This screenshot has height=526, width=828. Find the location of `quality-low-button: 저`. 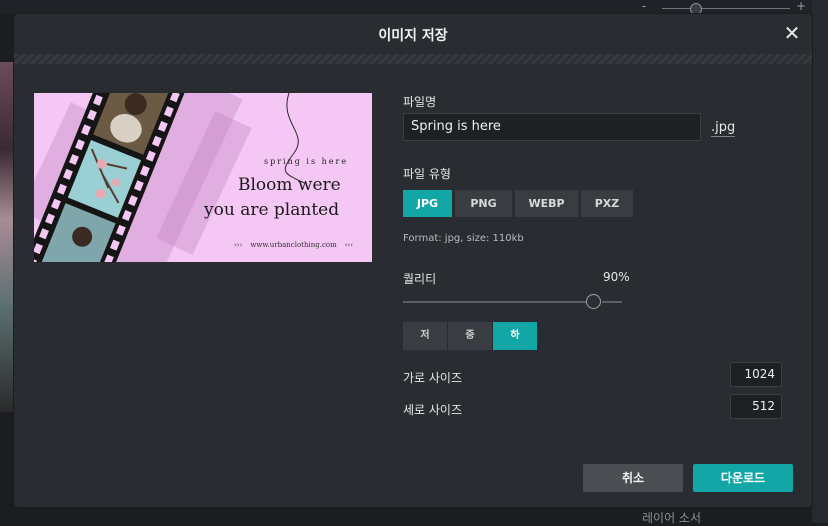

quality-low-button: 저 is located at coordinates (425, 336).